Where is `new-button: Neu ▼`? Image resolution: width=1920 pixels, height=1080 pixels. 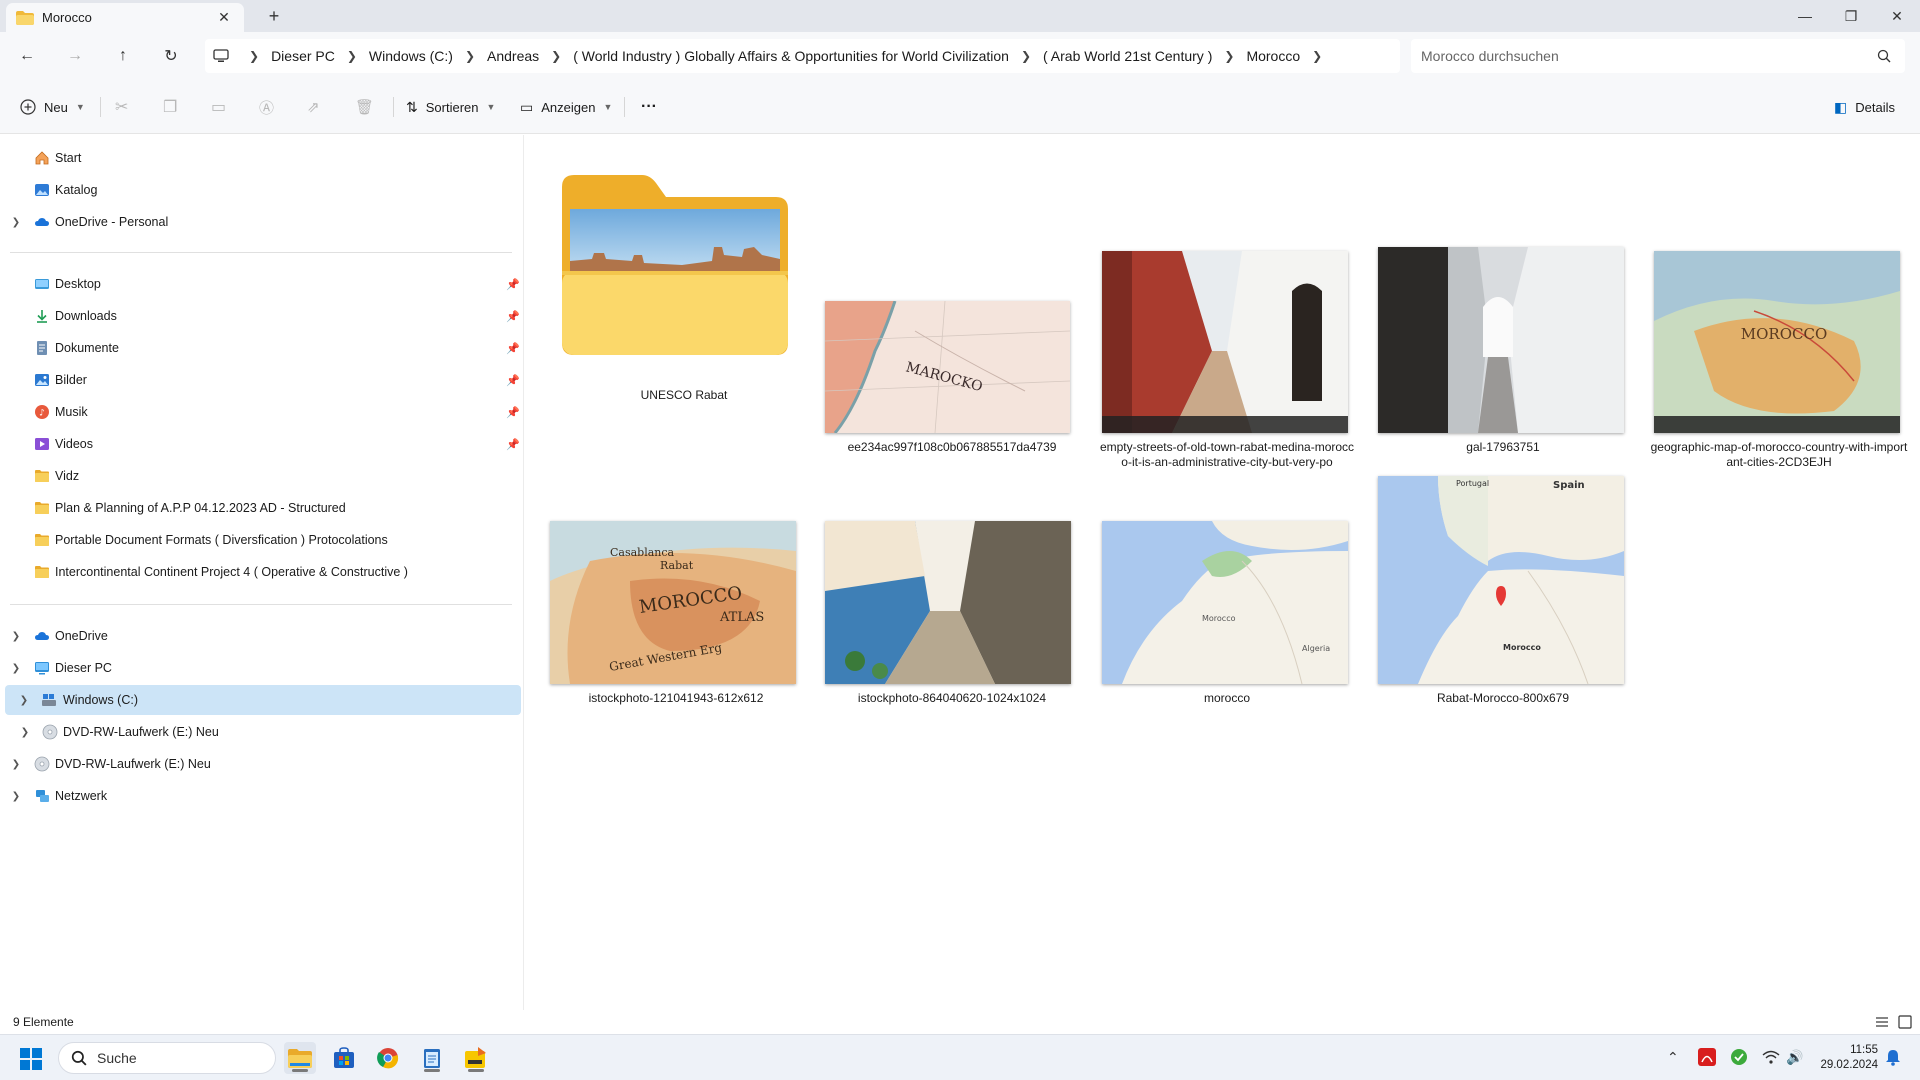
new-button: Neu ▼ is located at coordinates (52, 107).